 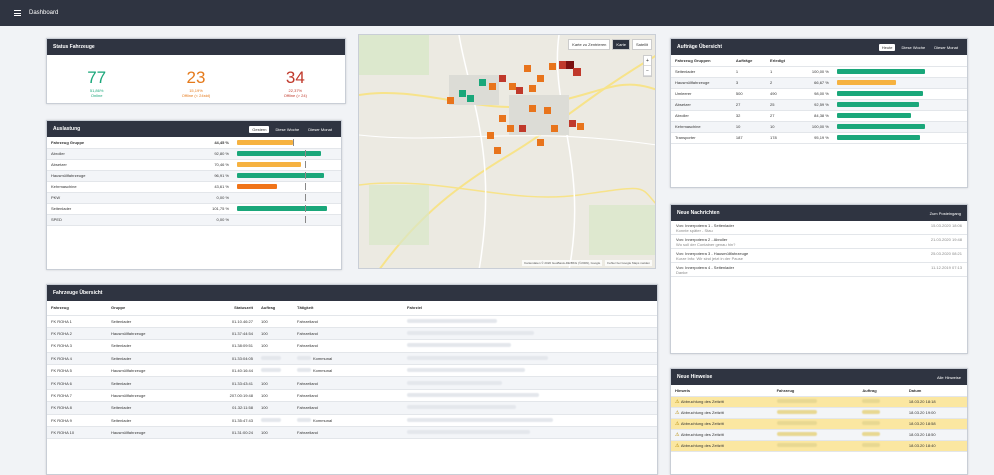 What do you see at coordinates (782, 60) in the screenshot?
I see `col-erledigt: Erledigt` at bounding box center [782, 60].